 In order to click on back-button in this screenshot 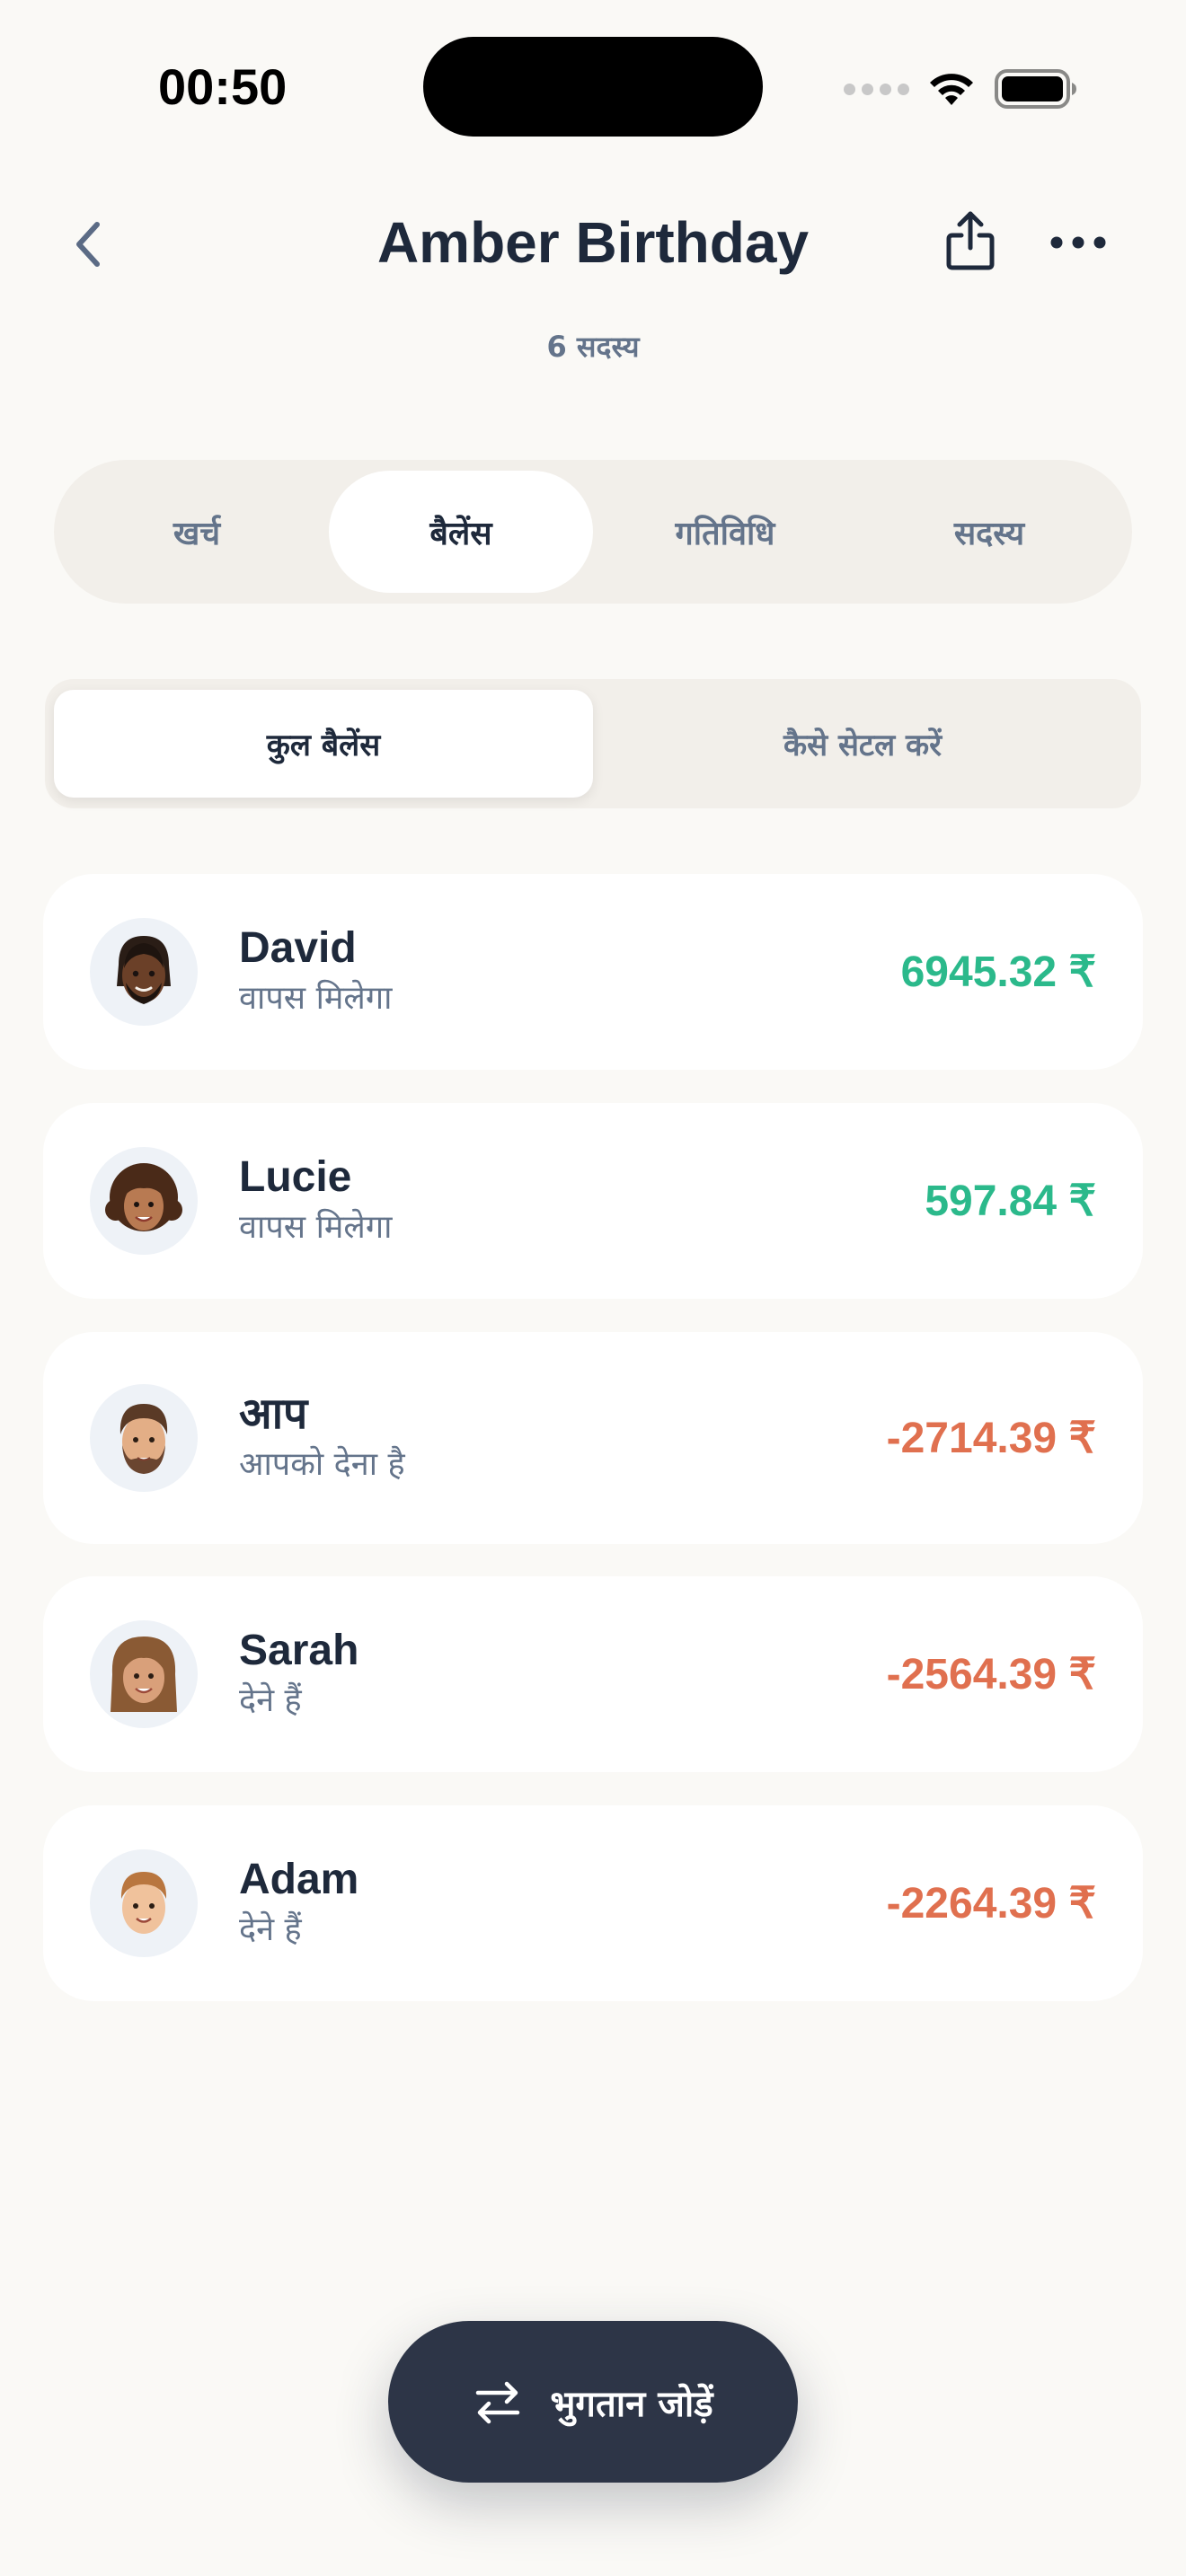, I will do `click(88, 244)`.